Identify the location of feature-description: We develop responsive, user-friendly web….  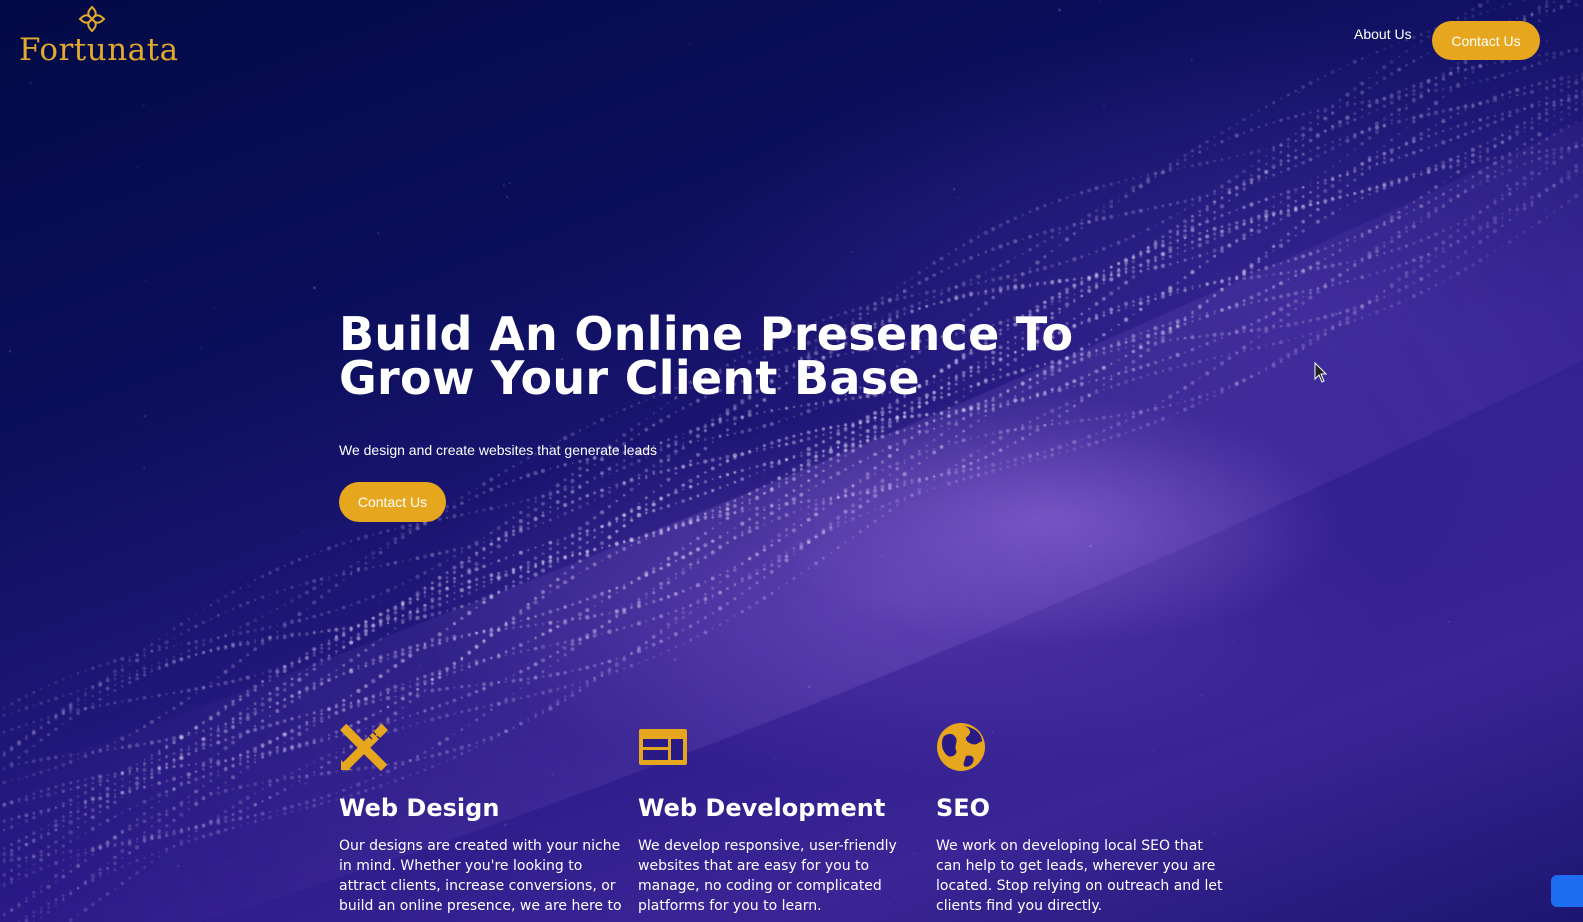
(767, 876).